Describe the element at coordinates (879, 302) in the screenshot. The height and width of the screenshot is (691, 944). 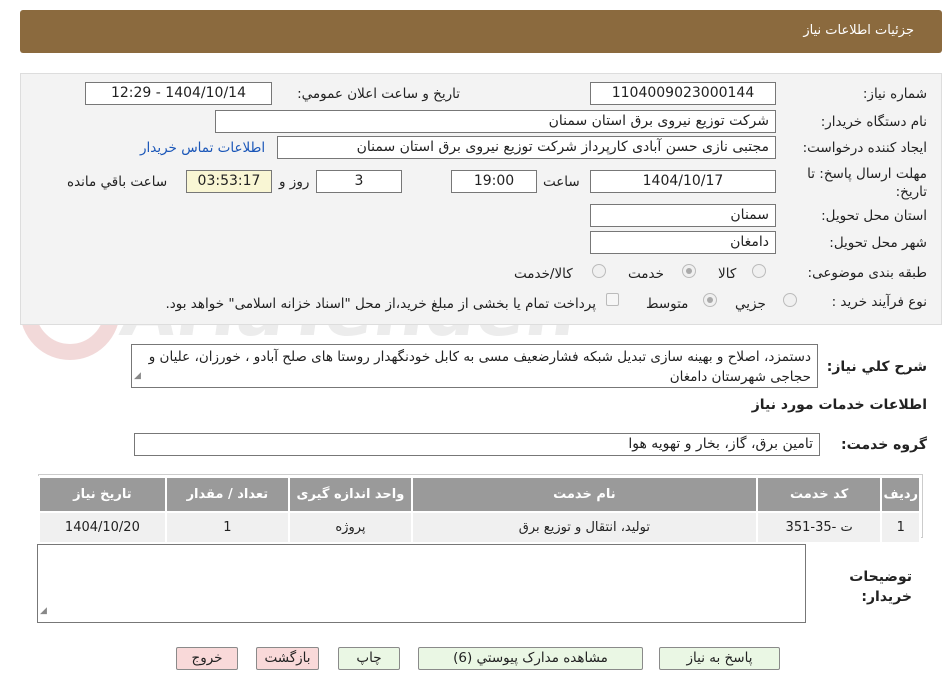
I see `process-label: نوع فرآیند خرید :` at that location.